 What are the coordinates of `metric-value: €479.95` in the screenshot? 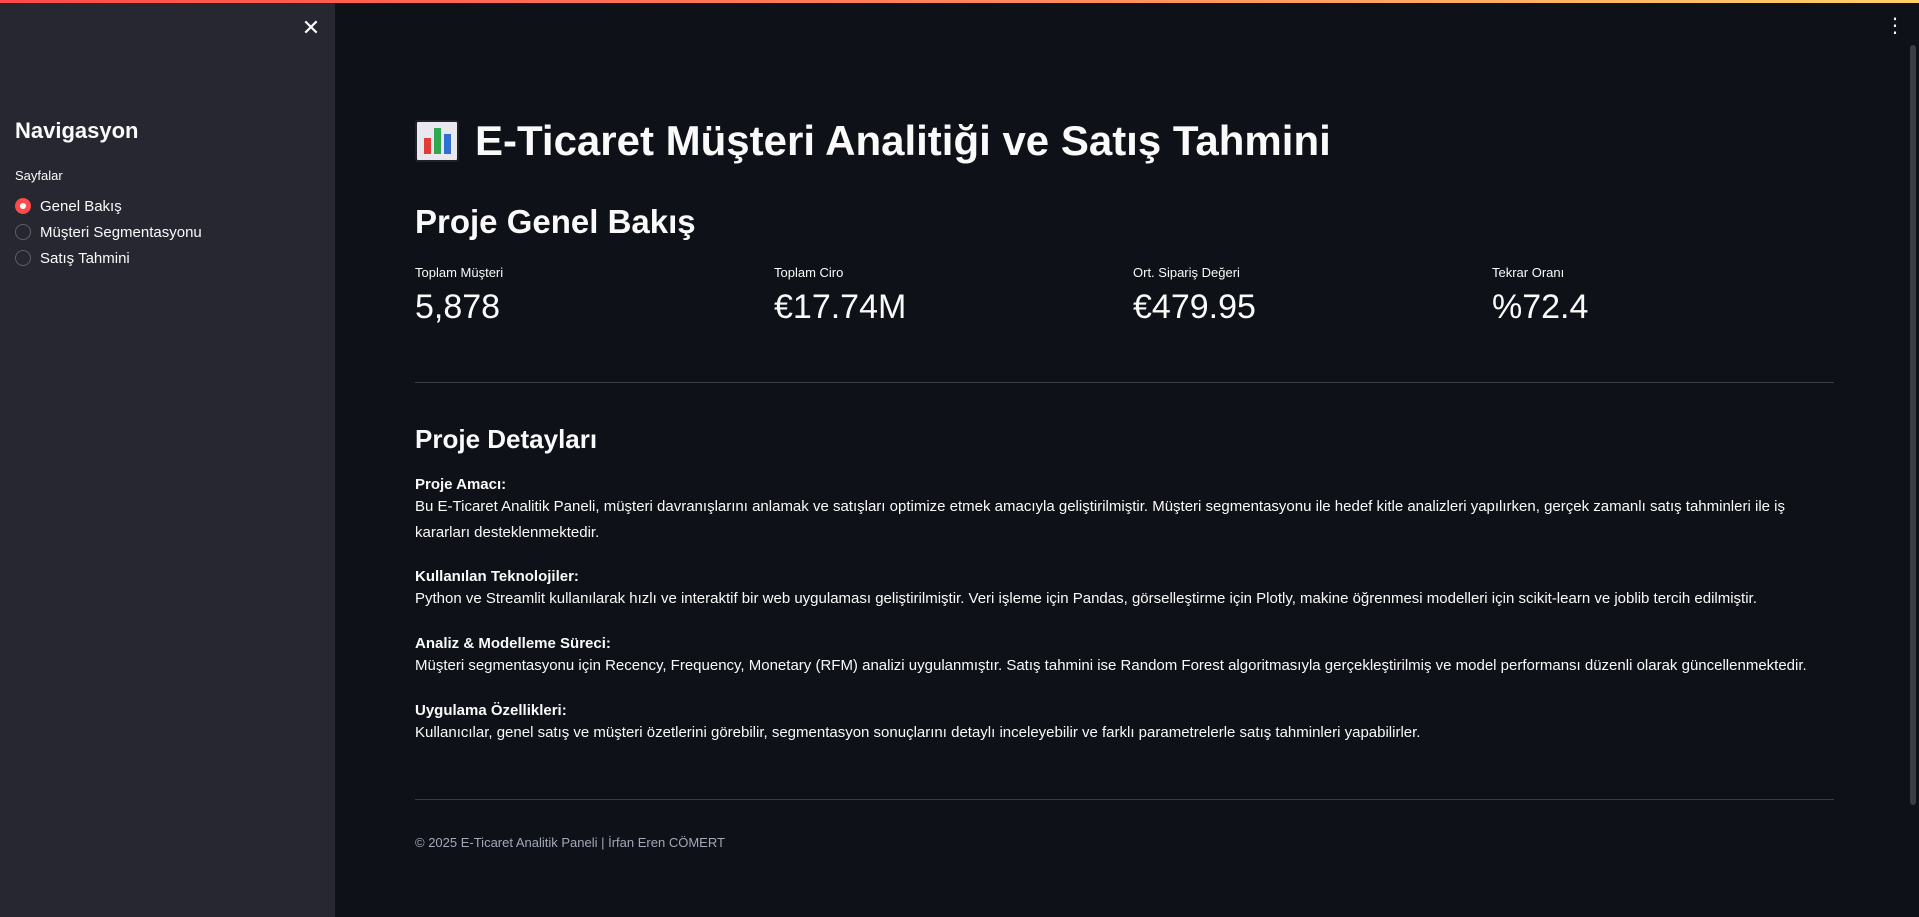 It's located at (1194, 307).